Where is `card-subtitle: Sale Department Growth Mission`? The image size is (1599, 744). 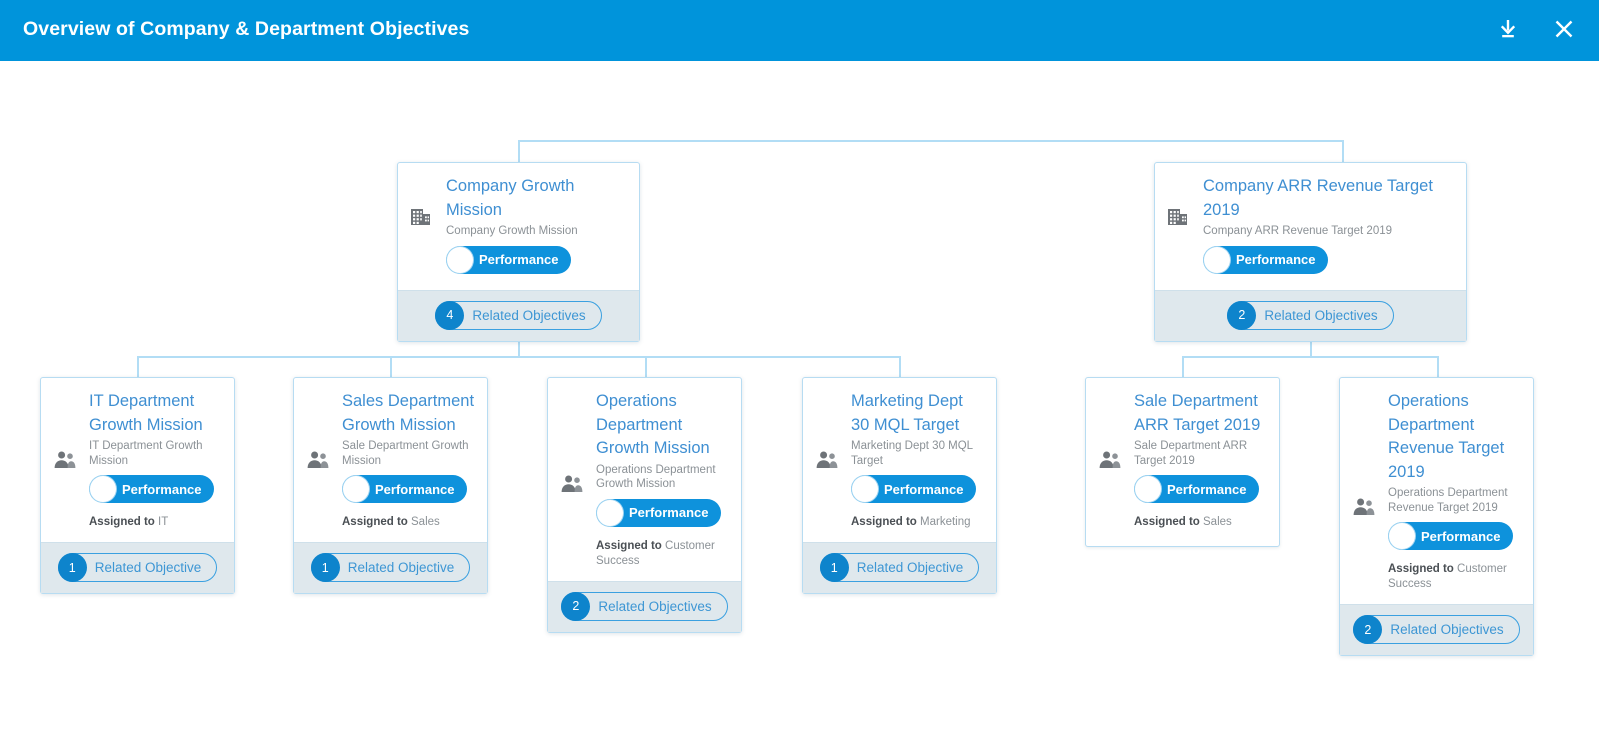
card-subtitle: Sale Department Growth Mission is located at coordinates (405, 453).